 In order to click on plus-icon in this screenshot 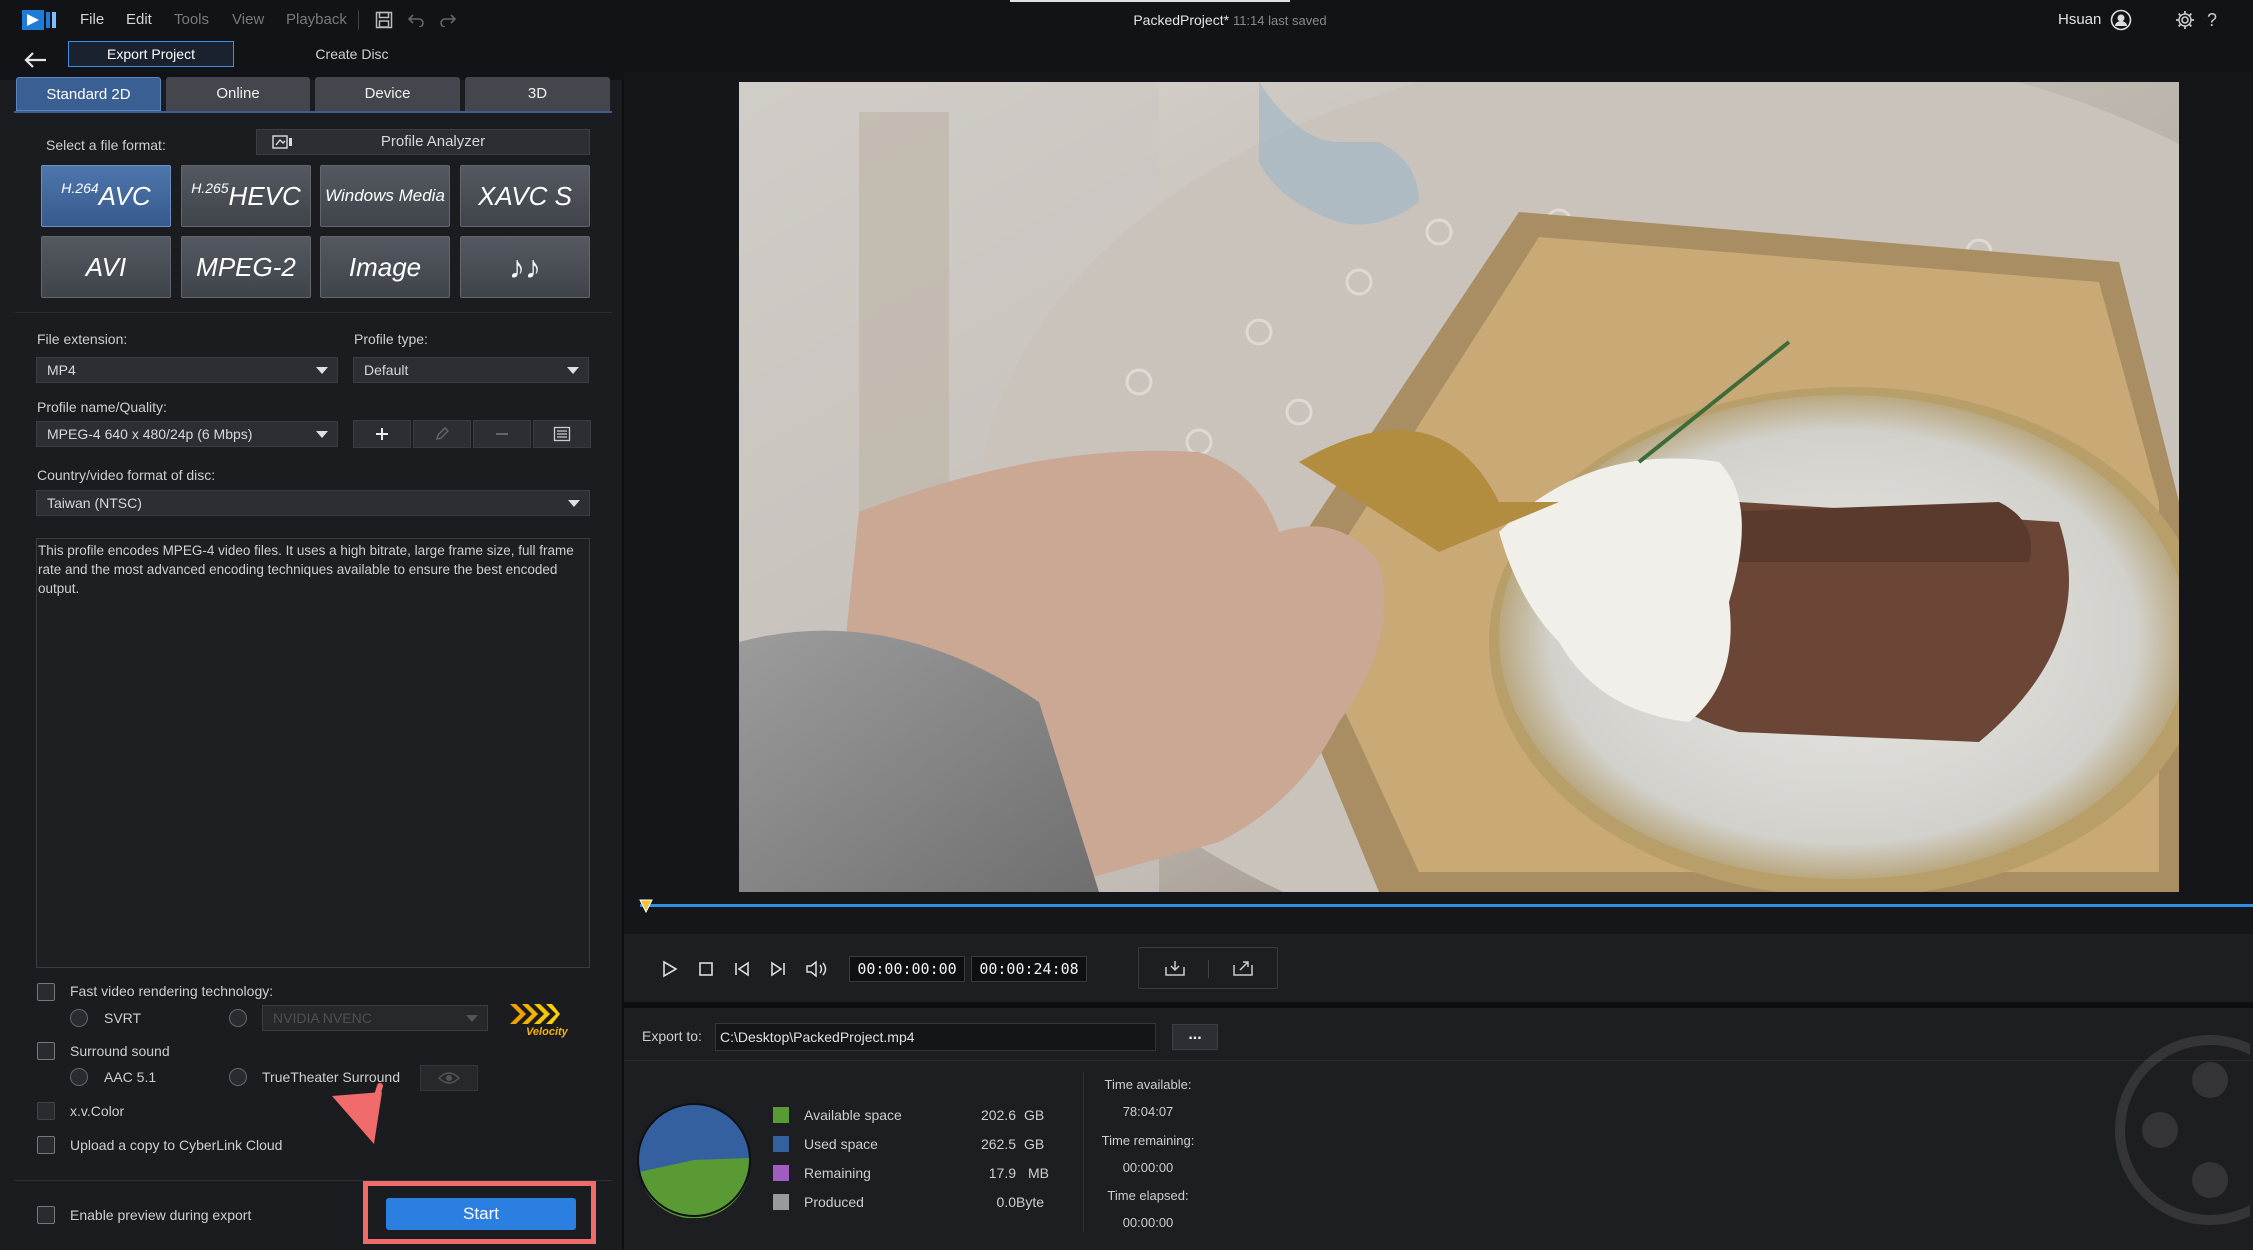, I will do `click(382, 434)`.